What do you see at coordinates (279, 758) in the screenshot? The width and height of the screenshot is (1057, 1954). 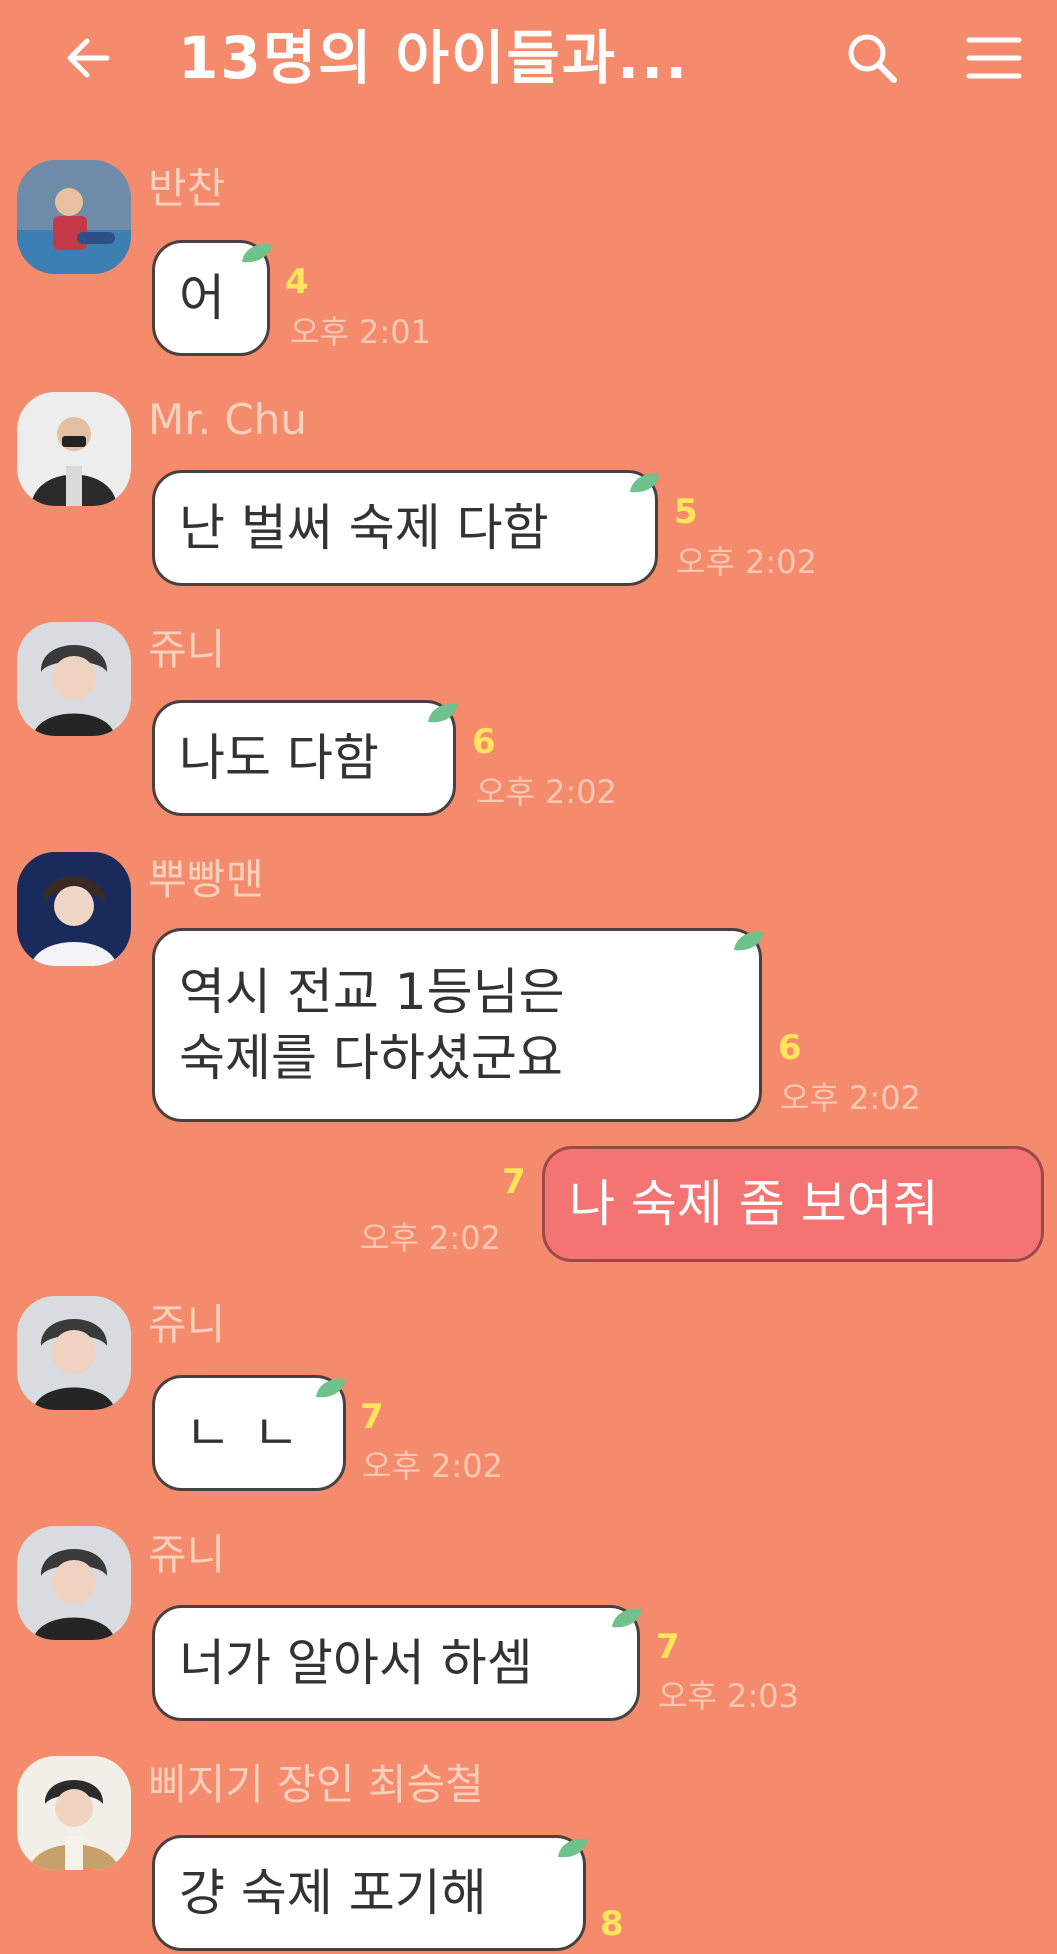 I see `message-text: 나도 다함` at bounding box center [279, 758].